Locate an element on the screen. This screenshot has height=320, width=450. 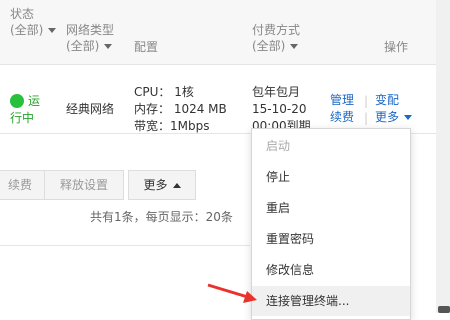
header-status: 状态 (全部) is located at coordinates (33, 22).